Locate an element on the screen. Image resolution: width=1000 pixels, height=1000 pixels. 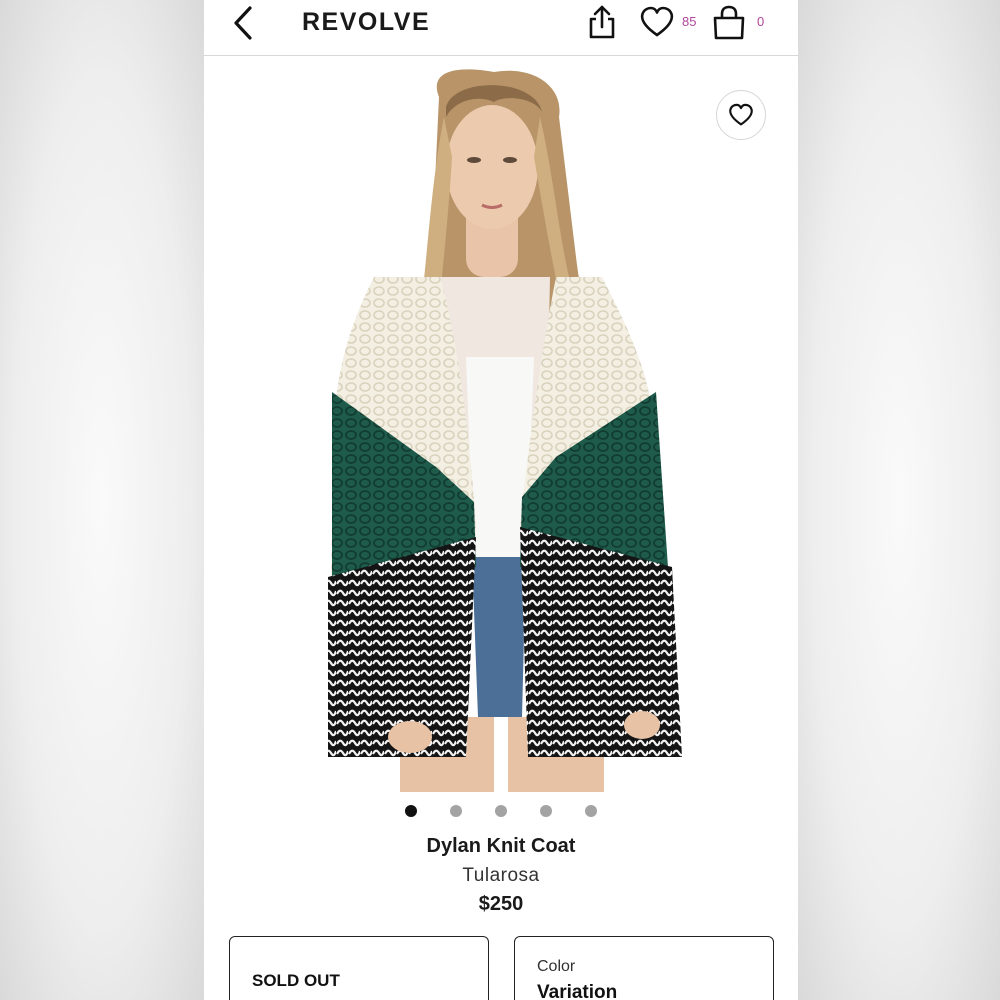
revolve-logo: REVOLVE is located at coordinates (366, 22).